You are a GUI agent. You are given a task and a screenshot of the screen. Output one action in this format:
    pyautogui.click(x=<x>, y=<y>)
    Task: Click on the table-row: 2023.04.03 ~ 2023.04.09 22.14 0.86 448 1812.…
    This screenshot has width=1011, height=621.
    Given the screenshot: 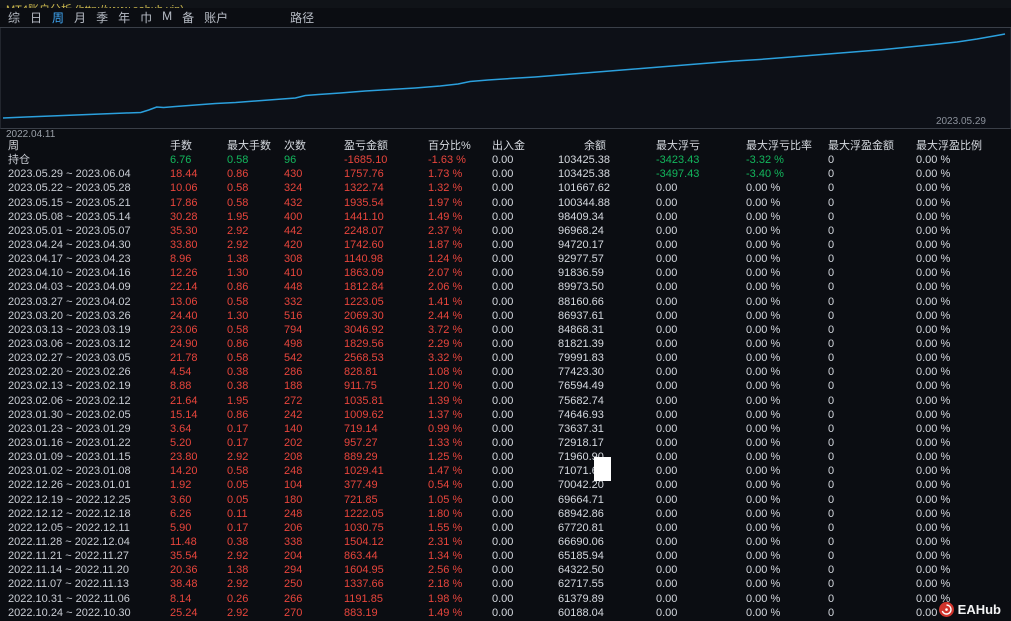 What is the action you would take?
    pyautogui.click(x=505, y=287)
    